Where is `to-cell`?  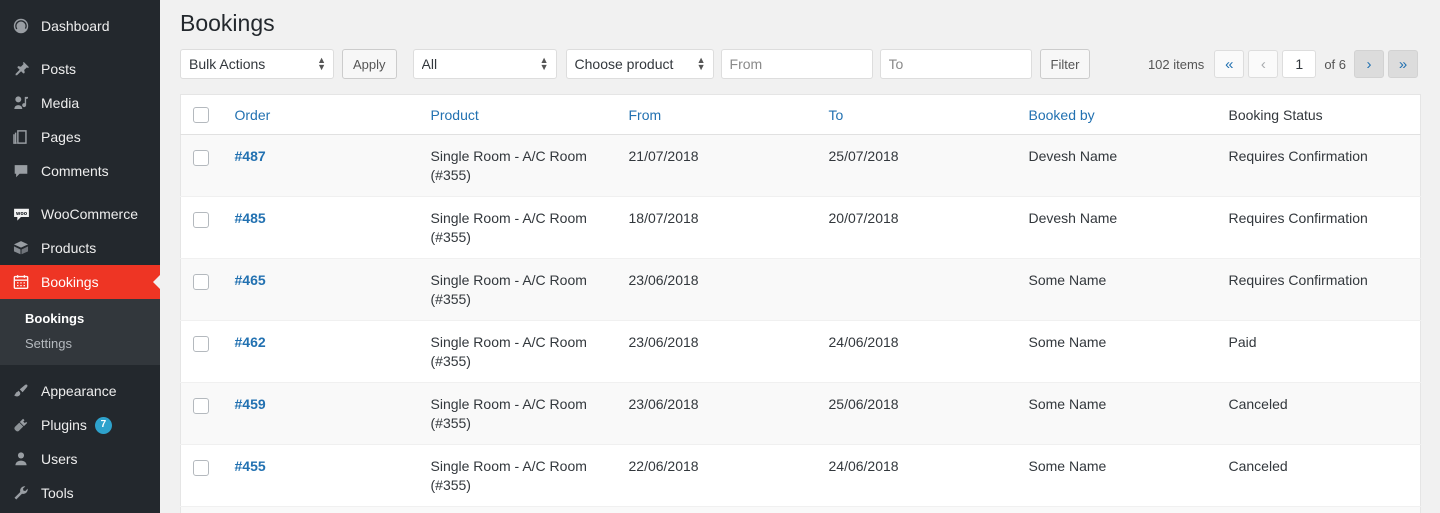
to-cell is located at coordinates (918, 290).